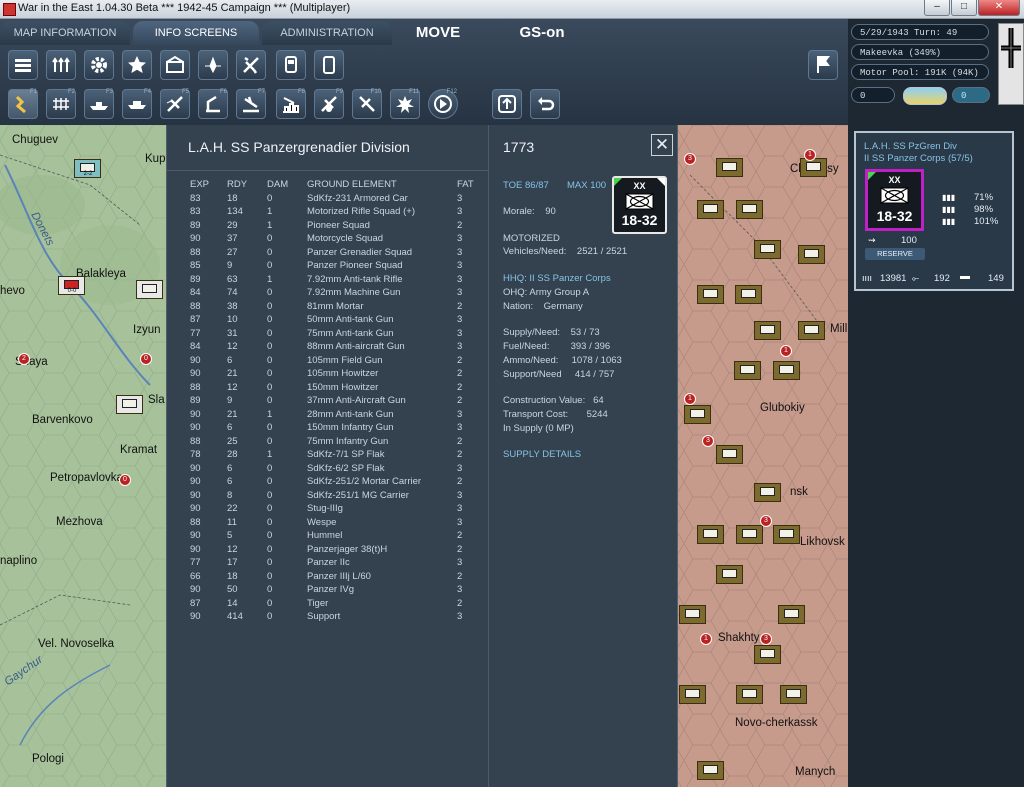  I want to click on rail-move-icon: F2, so click(61, 104).